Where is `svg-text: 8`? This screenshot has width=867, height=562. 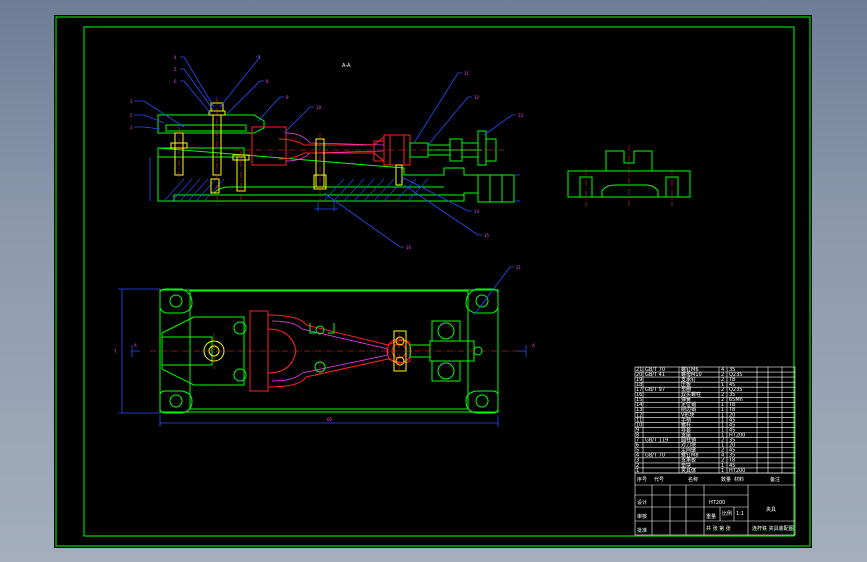 svg-text: 8 is located at coordinates (267, 81).